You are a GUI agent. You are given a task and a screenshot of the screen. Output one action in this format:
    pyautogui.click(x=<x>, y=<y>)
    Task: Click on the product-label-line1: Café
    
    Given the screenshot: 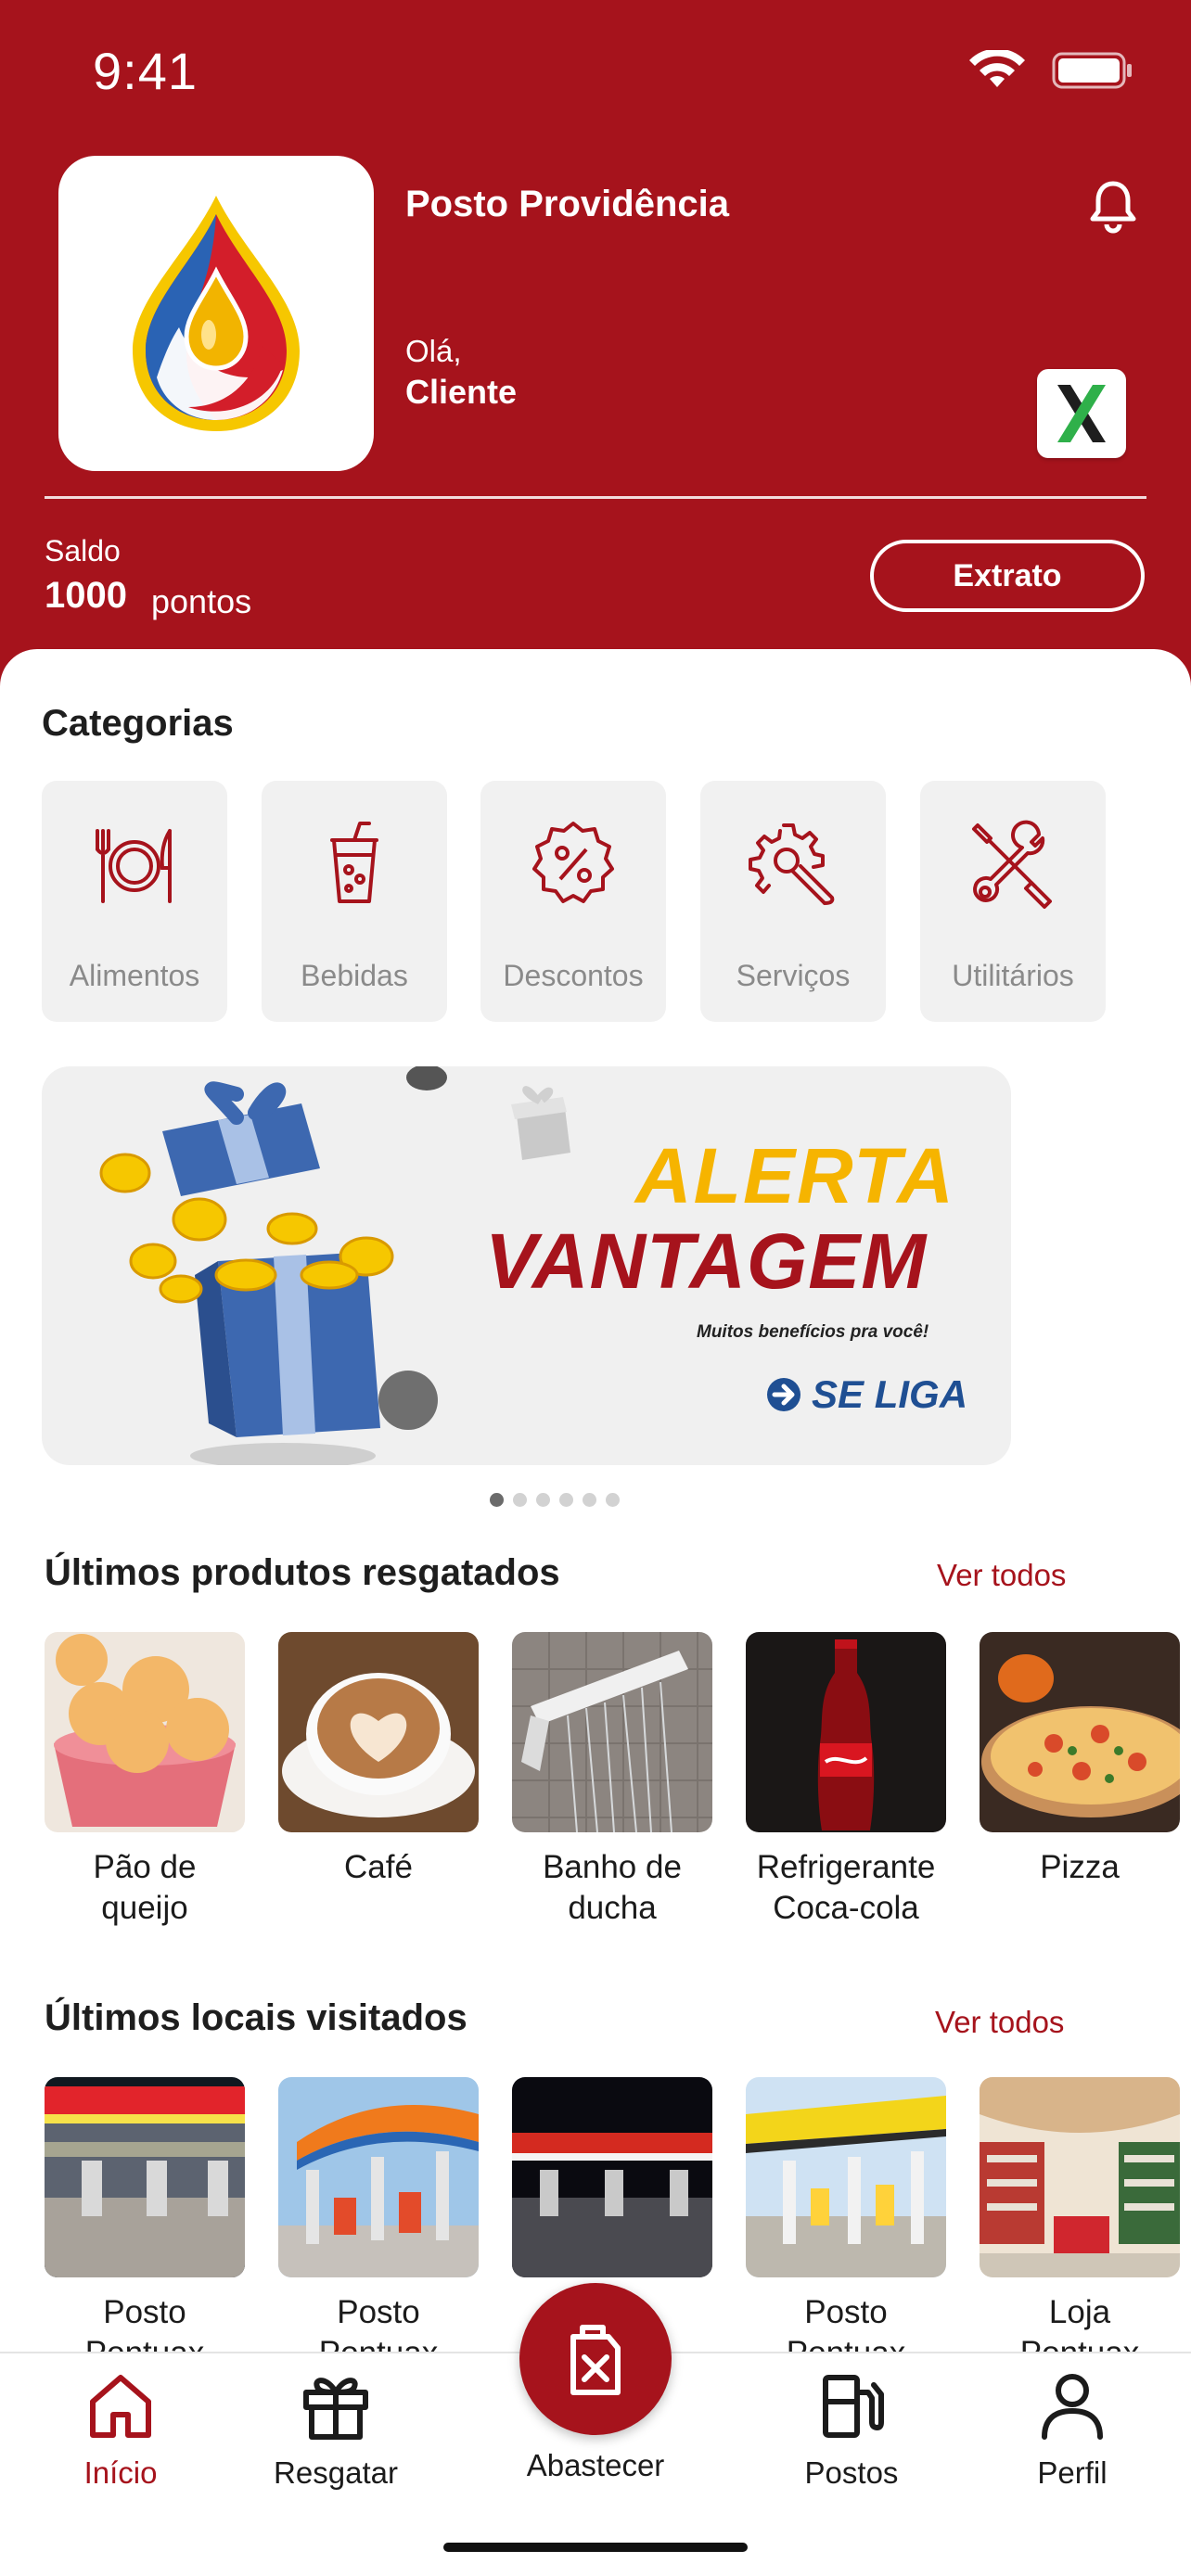 What is the action you would take?
    pyautogui.click(x=378, y=1867)
    